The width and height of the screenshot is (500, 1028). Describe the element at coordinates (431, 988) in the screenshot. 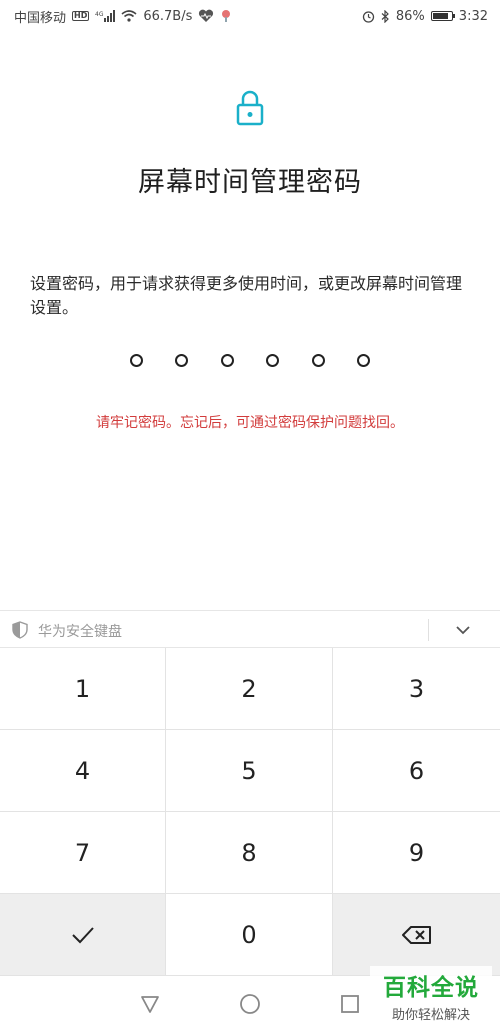

I see `watermark-title: 百科全说` at that location.